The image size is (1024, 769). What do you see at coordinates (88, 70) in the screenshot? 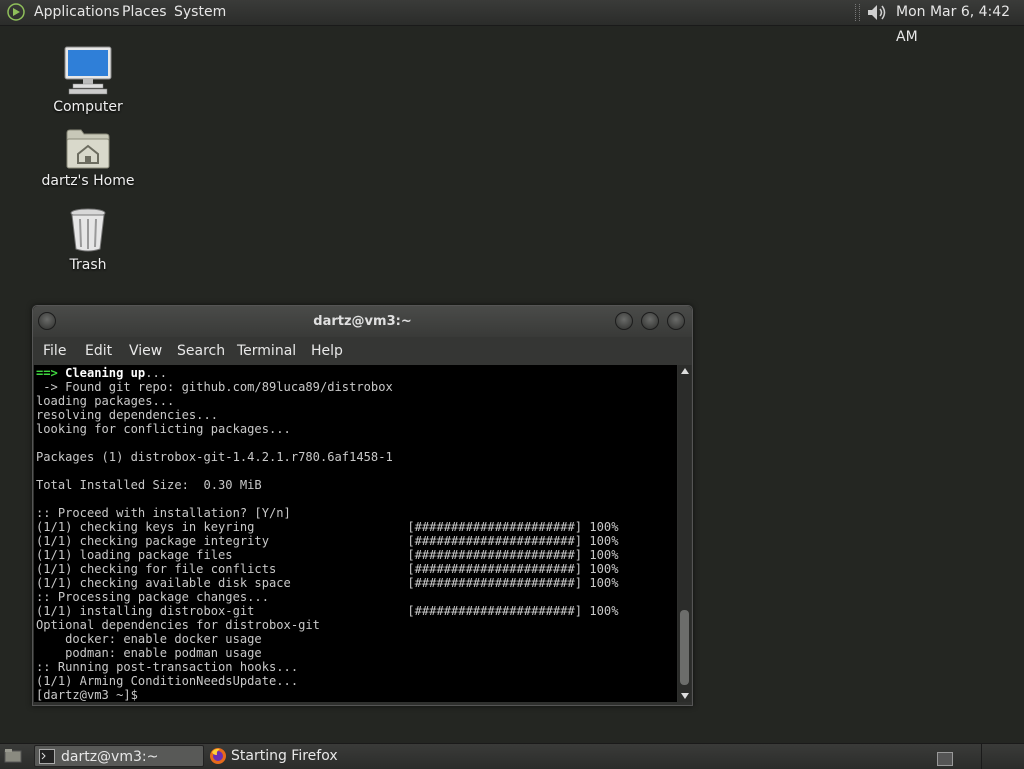
I see `computer-icon` at bounding box center [88, 70].